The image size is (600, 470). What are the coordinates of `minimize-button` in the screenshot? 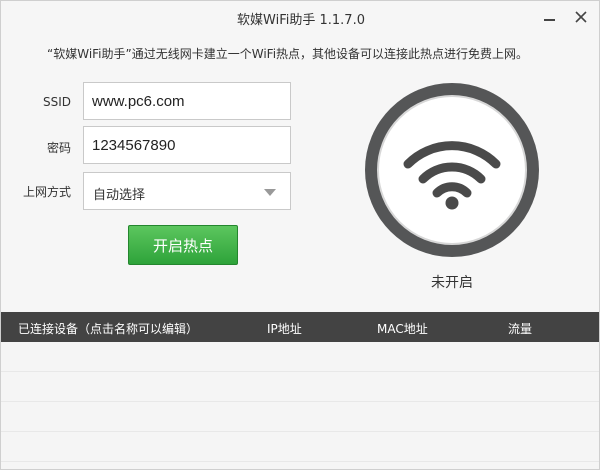 It's located at (549, 17).